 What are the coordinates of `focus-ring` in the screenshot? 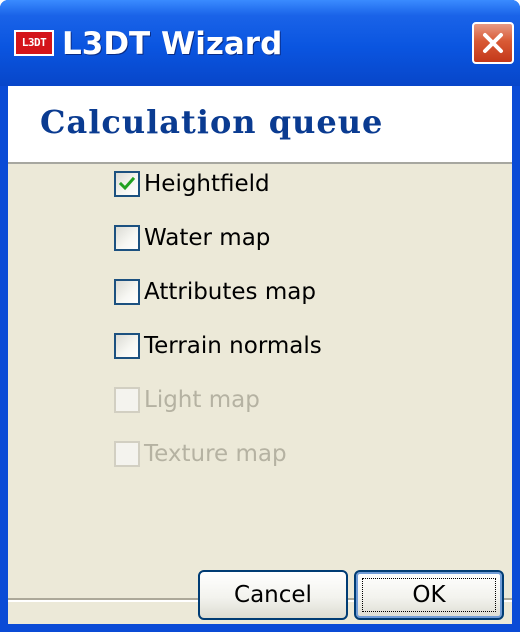 It's located at (429, 595).